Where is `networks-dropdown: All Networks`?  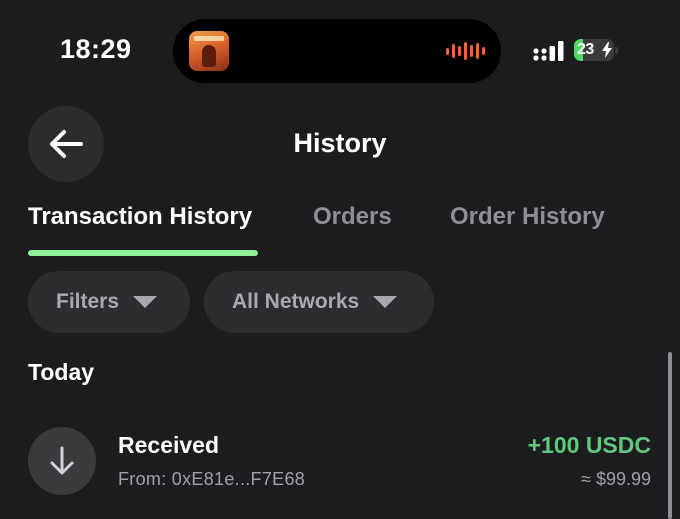
networks-dropdown: All Networks is located at coordinates (319, 302).